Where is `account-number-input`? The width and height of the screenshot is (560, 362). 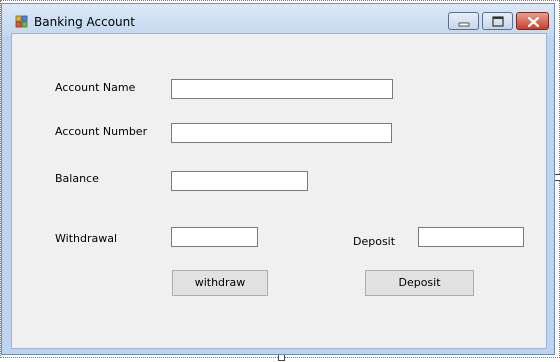
account-number-input is located at coordinates (281, 133).